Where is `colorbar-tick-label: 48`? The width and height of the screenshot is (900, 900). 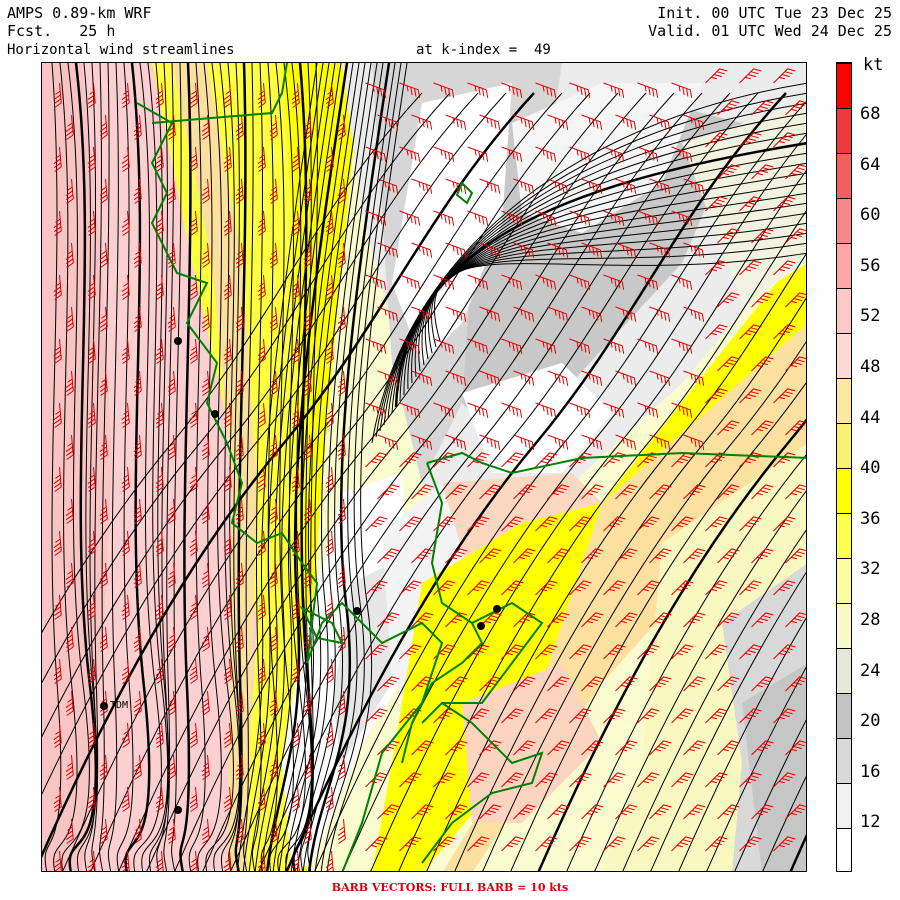 colorbar-tick-label: 48 is located at coordinates (870, 367).